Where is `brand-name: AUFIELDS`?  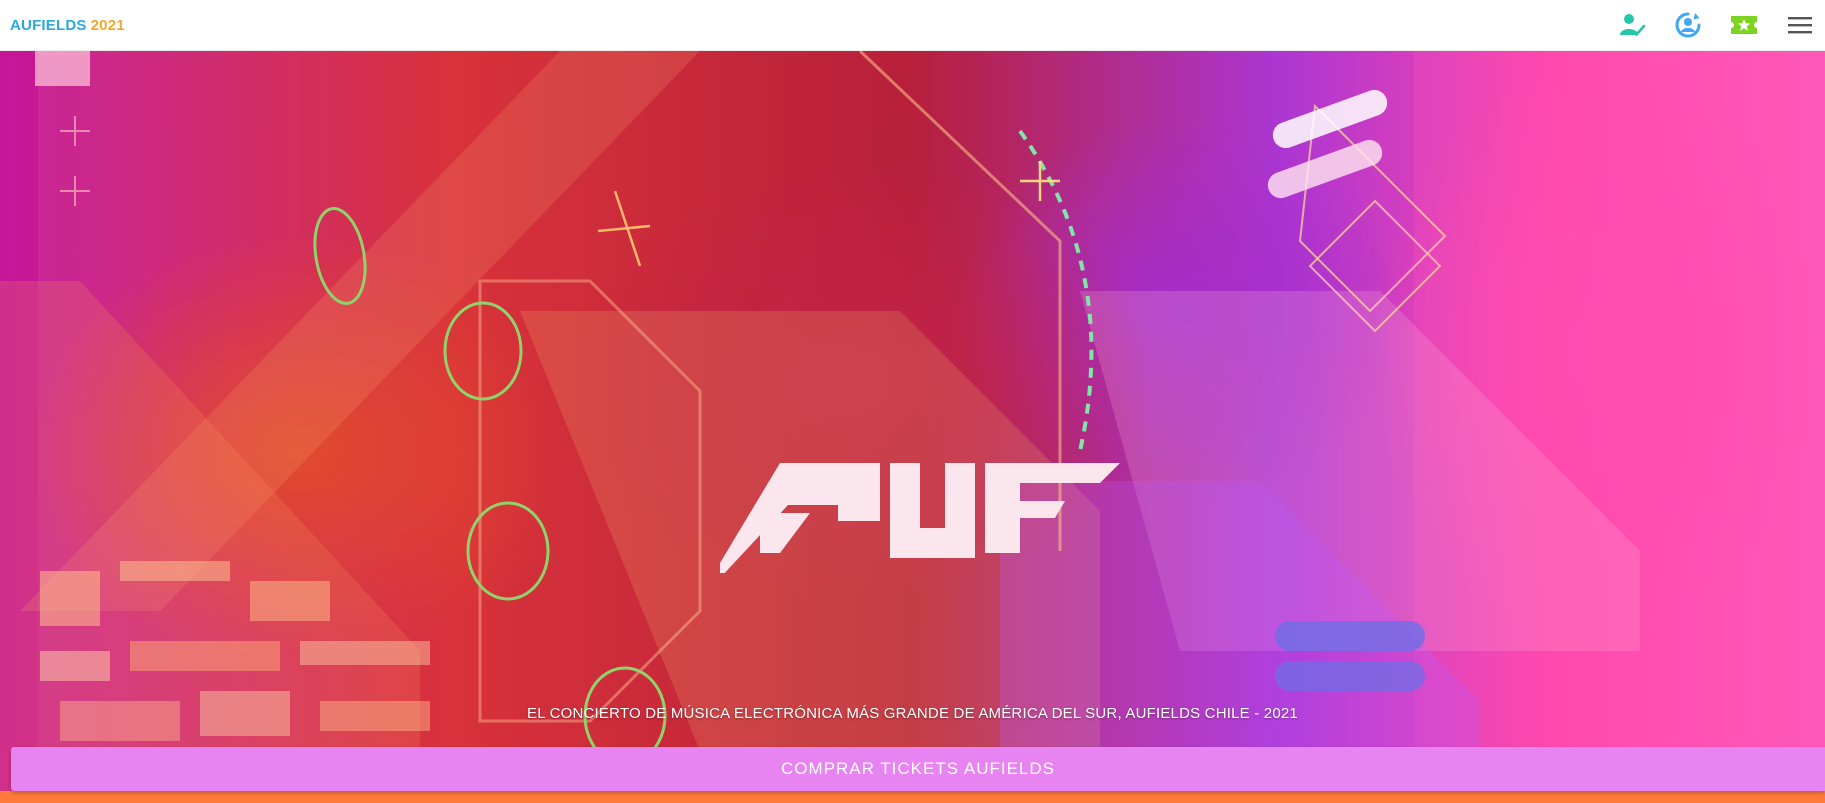 brand-name: AUFIELDS is located at coordinates (48, 25).